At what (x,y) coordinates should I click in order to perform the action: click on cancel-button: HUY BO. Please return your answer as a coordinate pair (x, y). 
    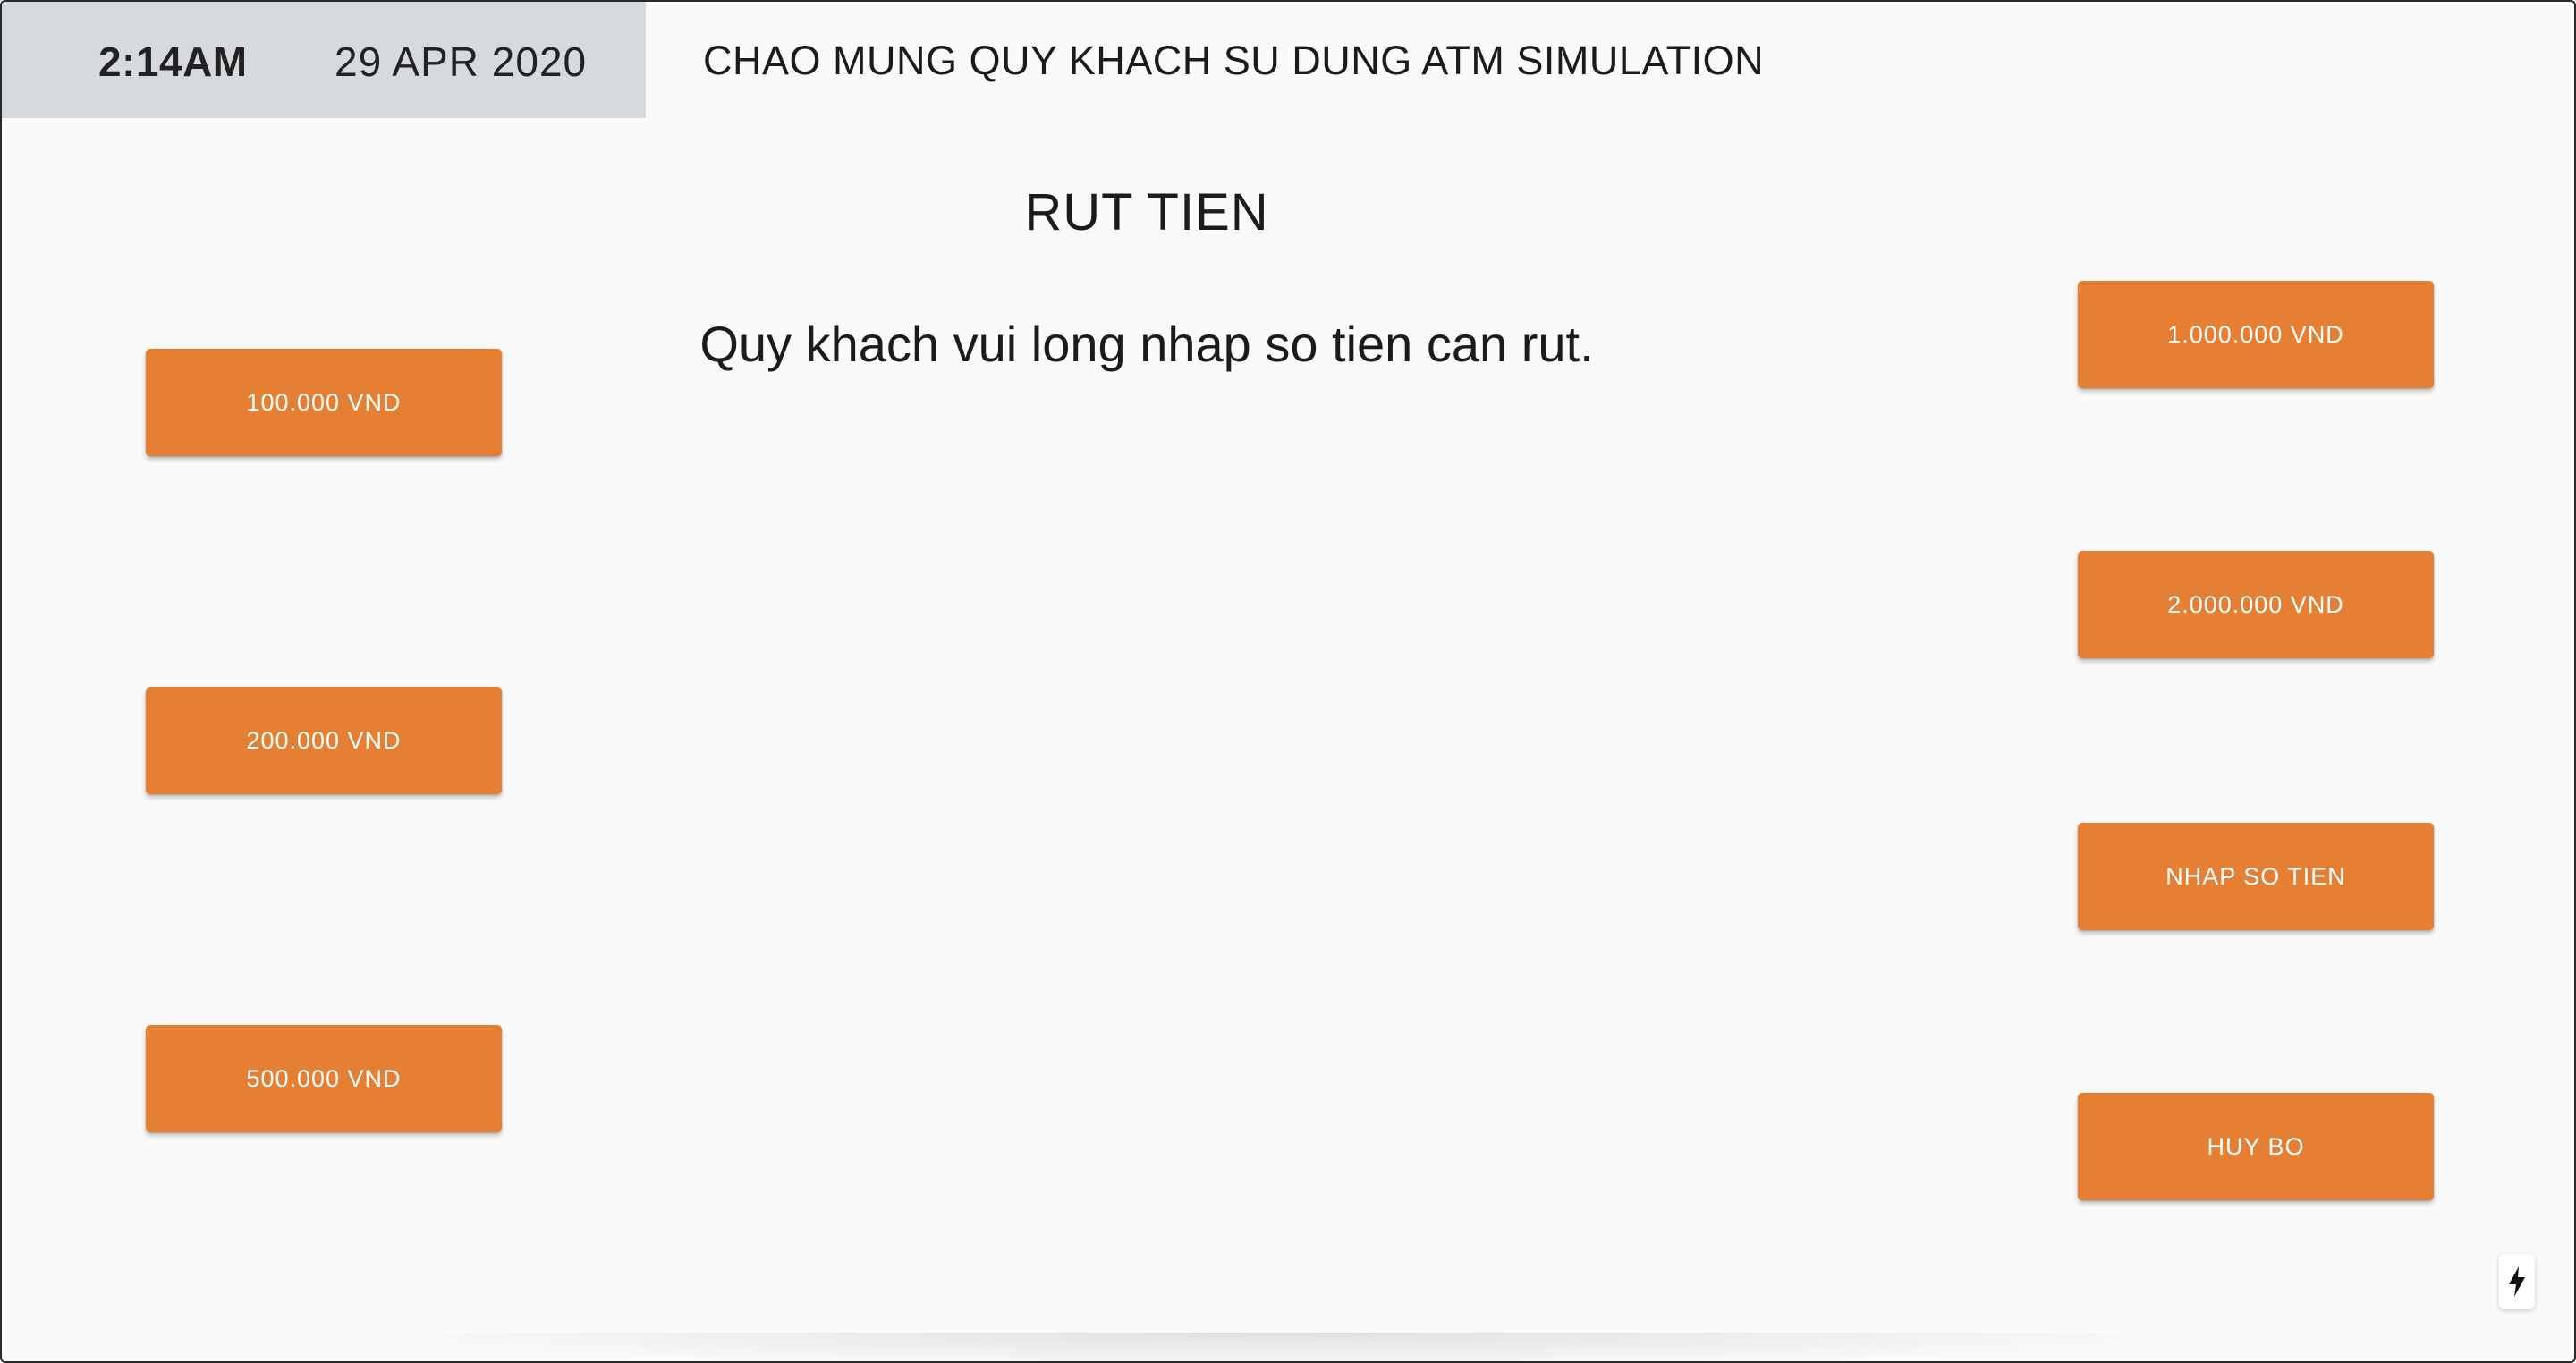
    Looking at the image, I should click on (2256, 1147).